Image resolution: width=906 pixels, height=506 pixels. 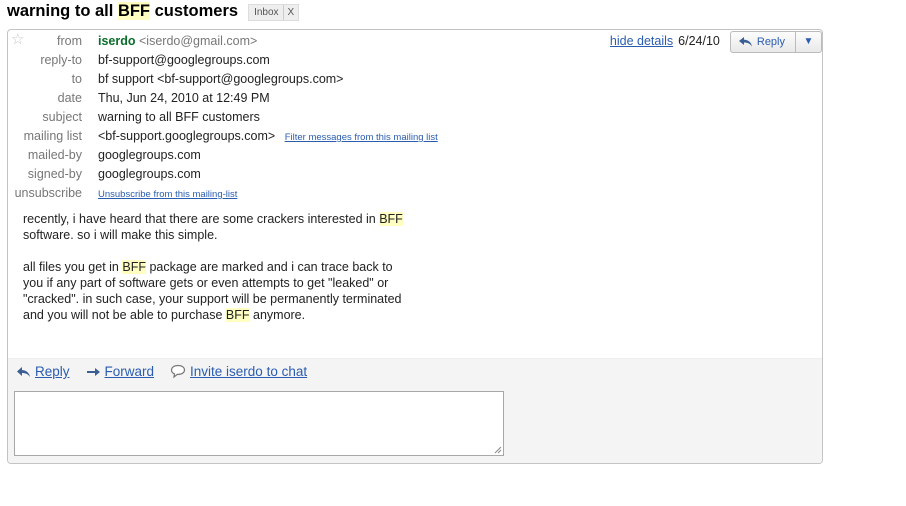 I want to click on sender-name: iserdo, so click(x=117, y=41).